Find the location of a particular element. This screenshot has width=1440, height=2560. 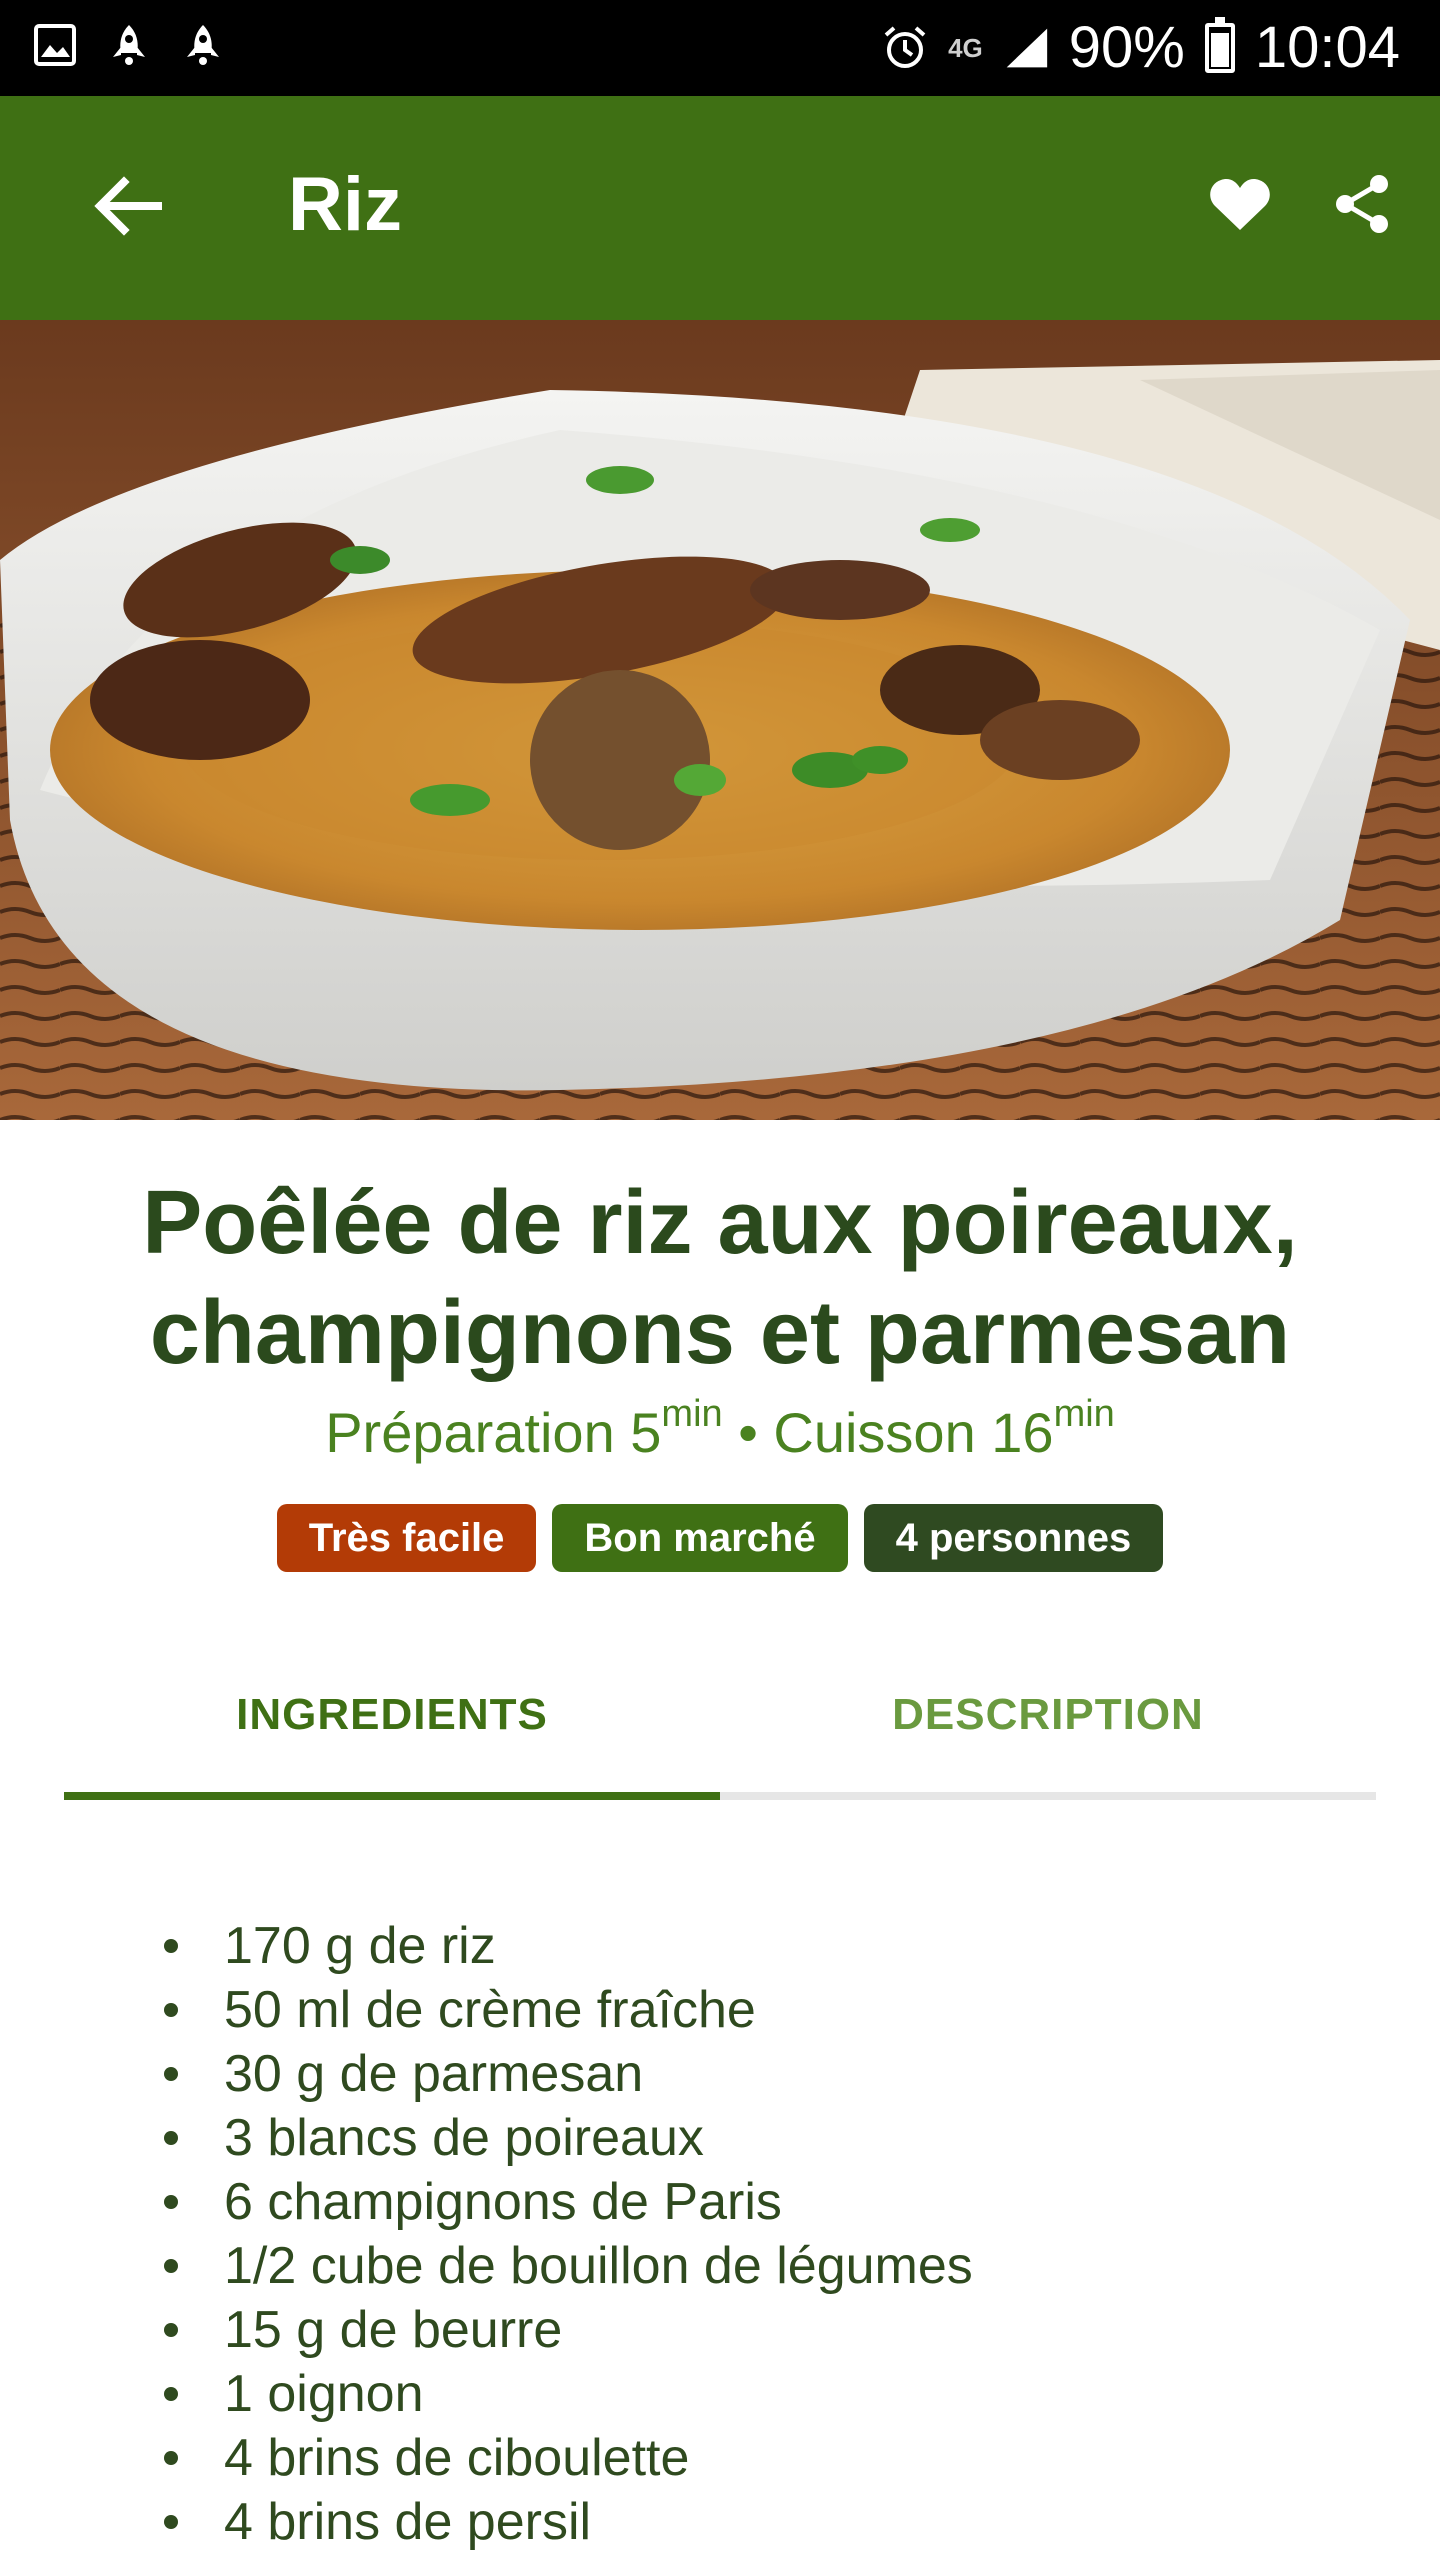

ingredient-item: 30 g de parmesan is located at coordinates (760, 2074).